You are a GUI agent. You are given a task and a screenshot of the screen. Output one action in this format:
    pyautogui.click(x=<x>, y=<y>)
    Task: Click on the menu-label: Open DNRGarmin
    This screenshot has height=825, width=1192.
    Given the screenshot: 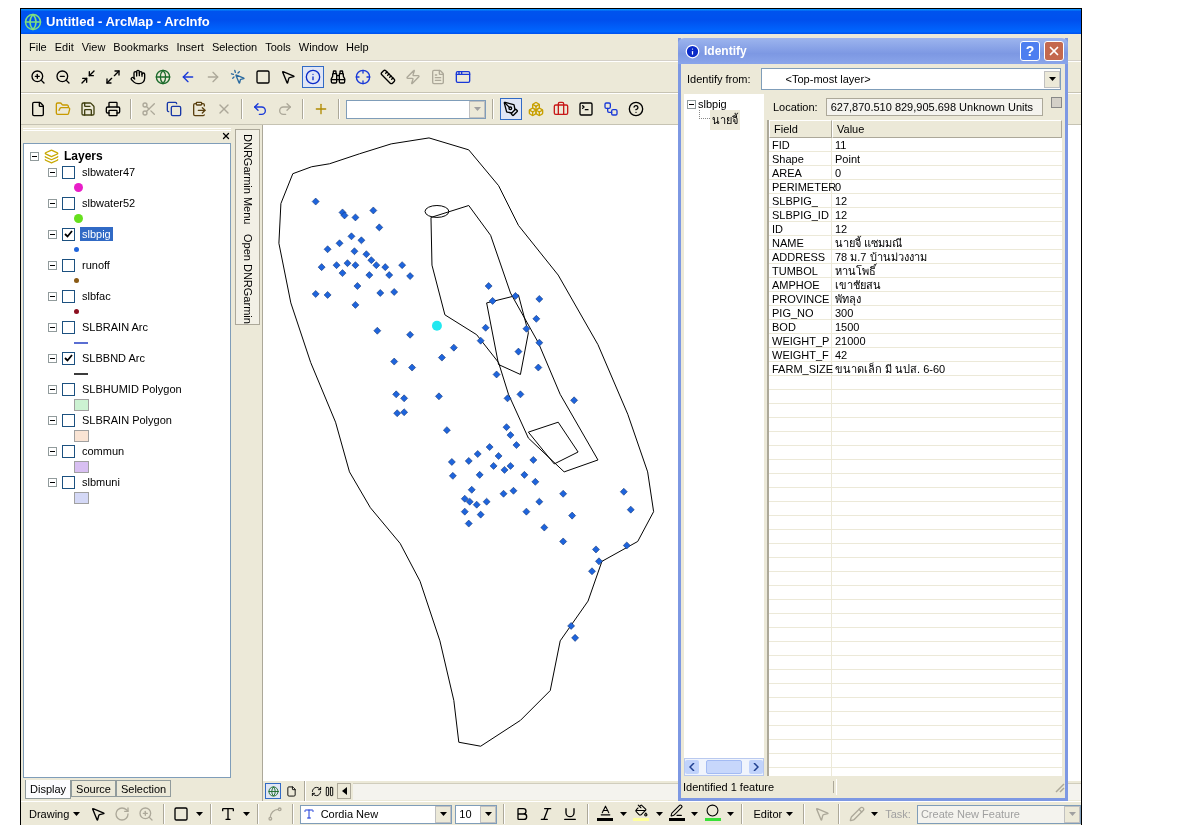 What is the action you would take?
    pyautogui.click(x=247, y=279)
    